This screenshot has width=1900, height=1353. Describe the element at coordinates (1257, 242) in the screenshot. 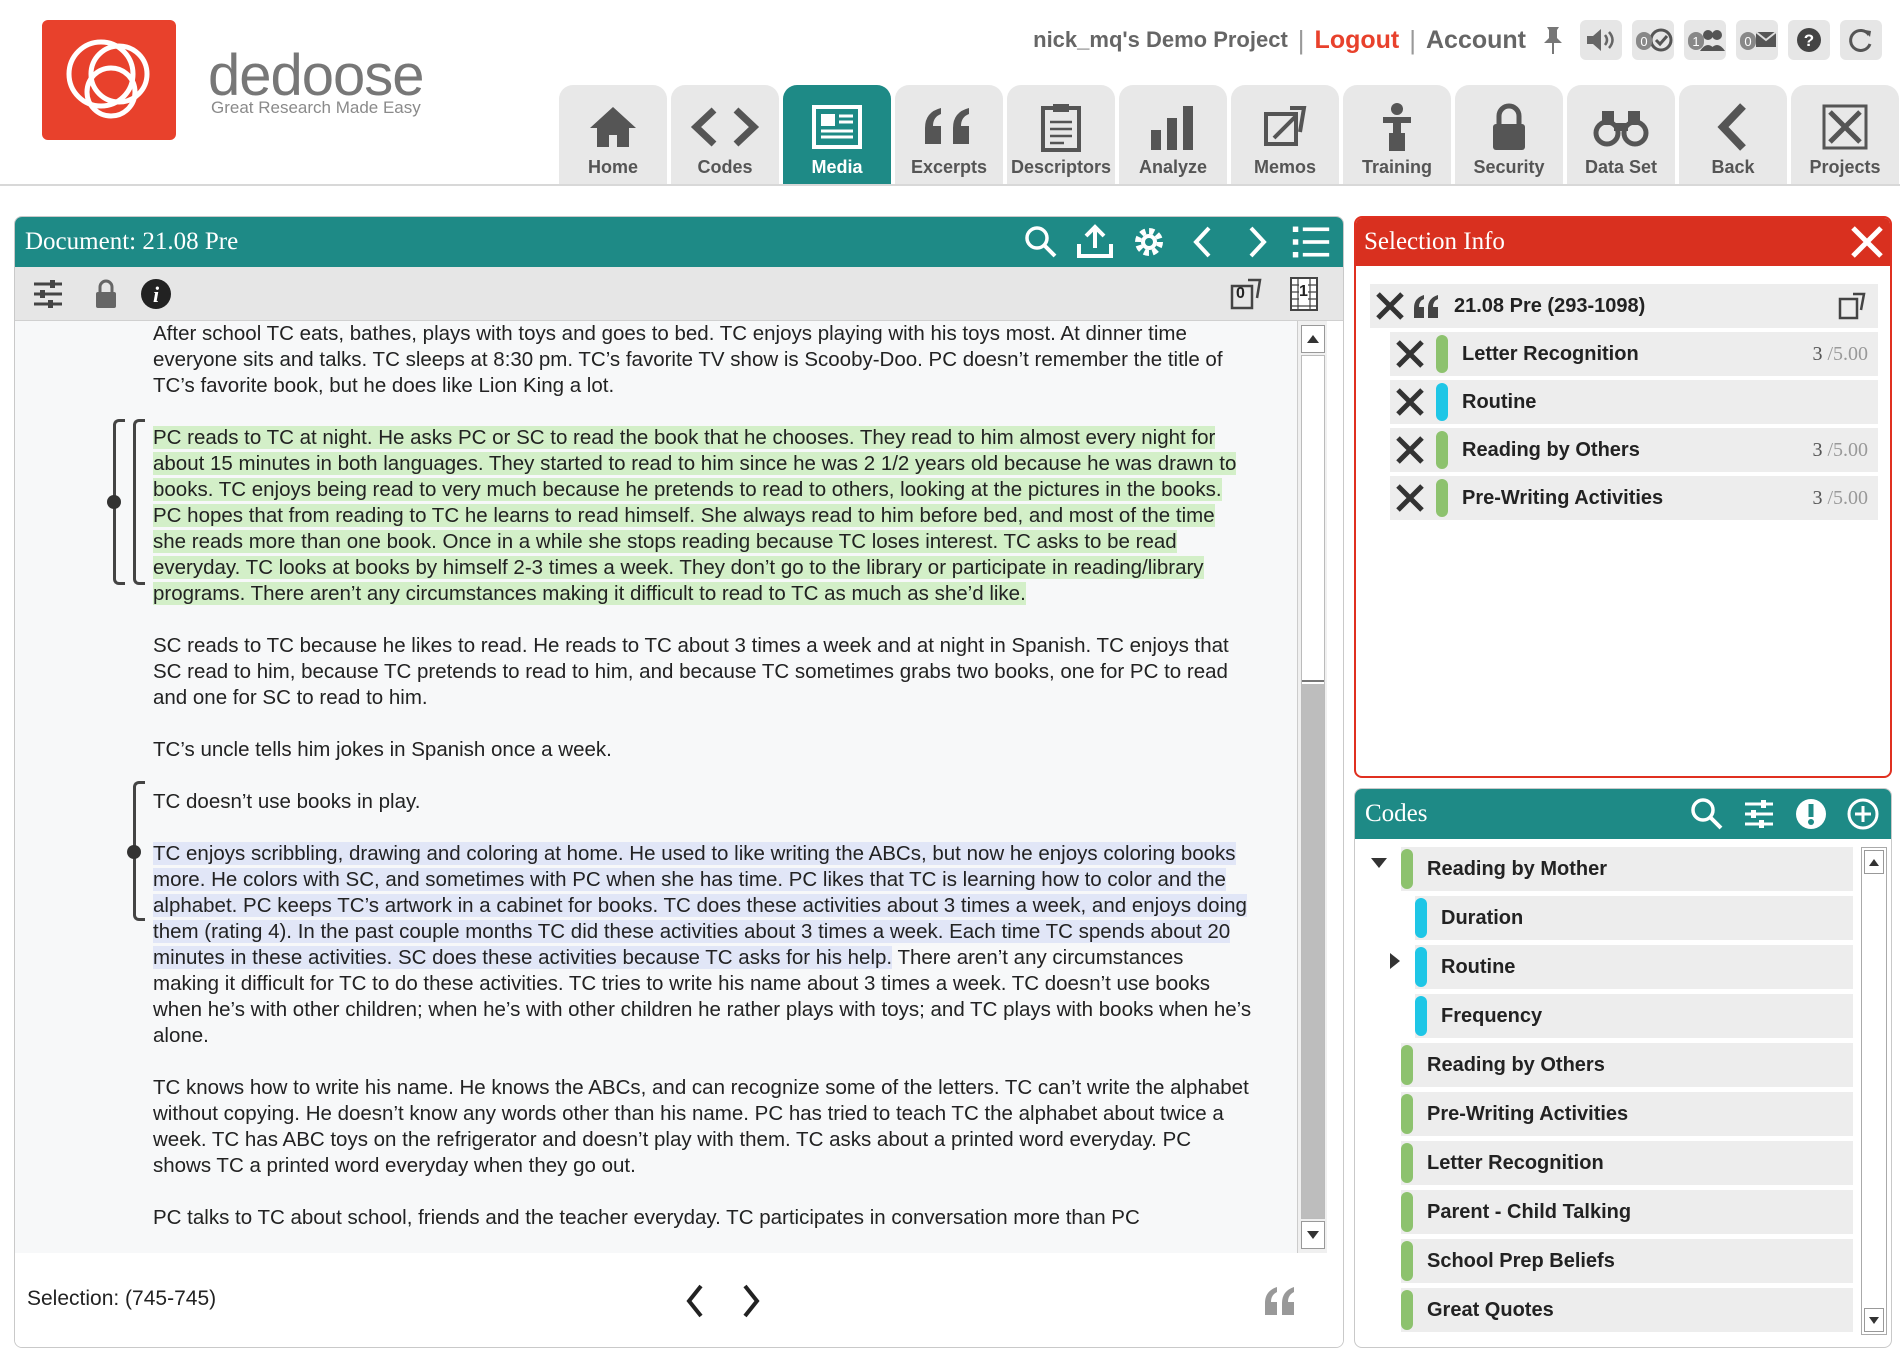

I see `next-document-icon` at that location.